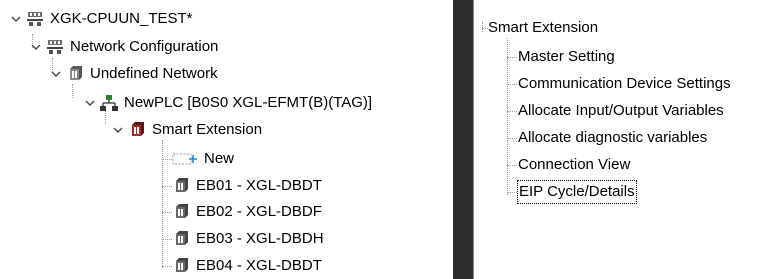  Describe the element at coordinates (144, 46) in the screenshot. I see `tree-node-label: Network Configuration` at that location.